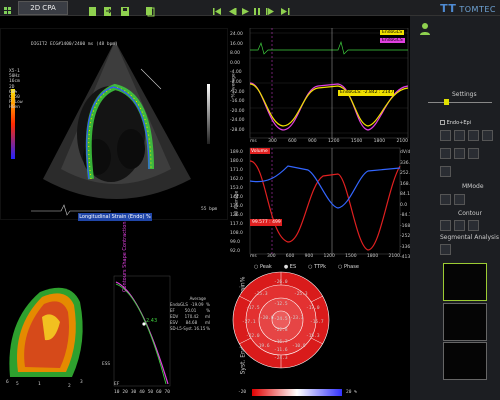 The height and width of the screenshot is (400, 500). What do you see at coordinates (367, 92) in the screenshot?
I see `strain-tooltip: EndoGLS: -2.842 : 2147` at bounding box center [367, 92].